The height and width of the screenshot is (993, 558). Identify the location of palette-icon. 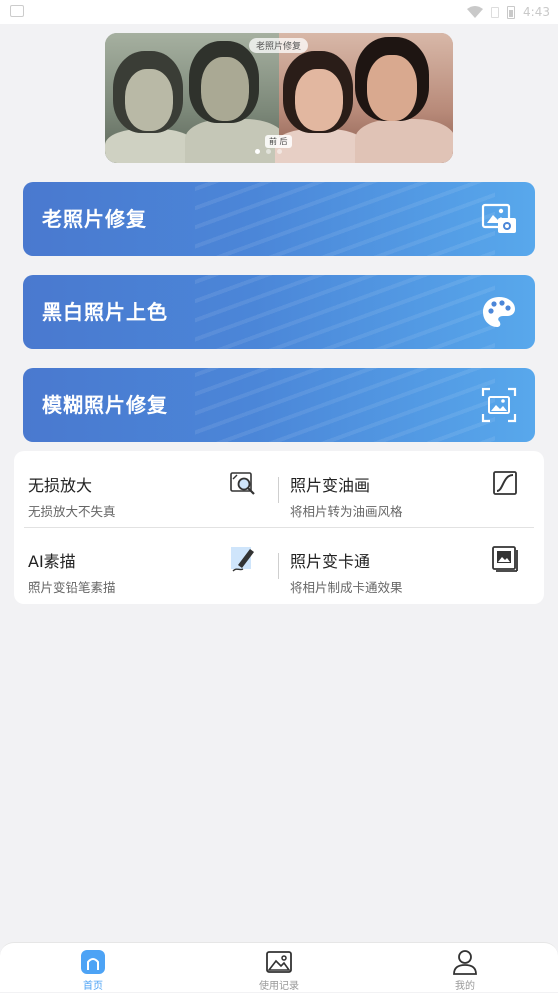
(499, 312).